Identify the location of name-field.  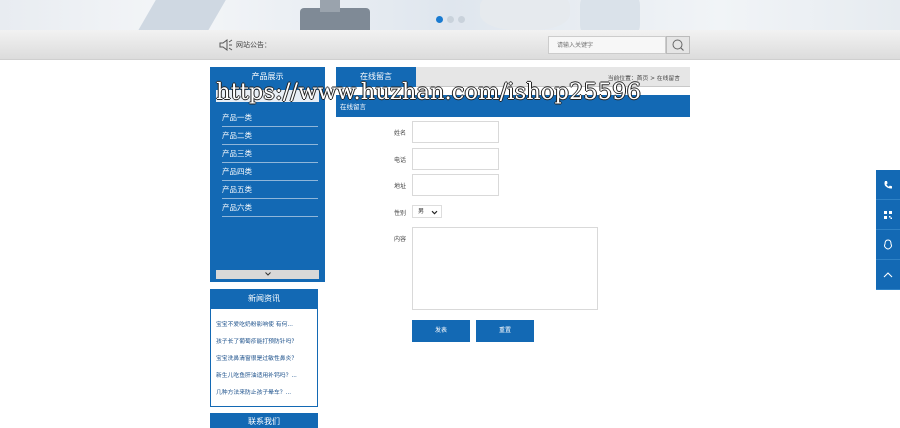
(455, 132).